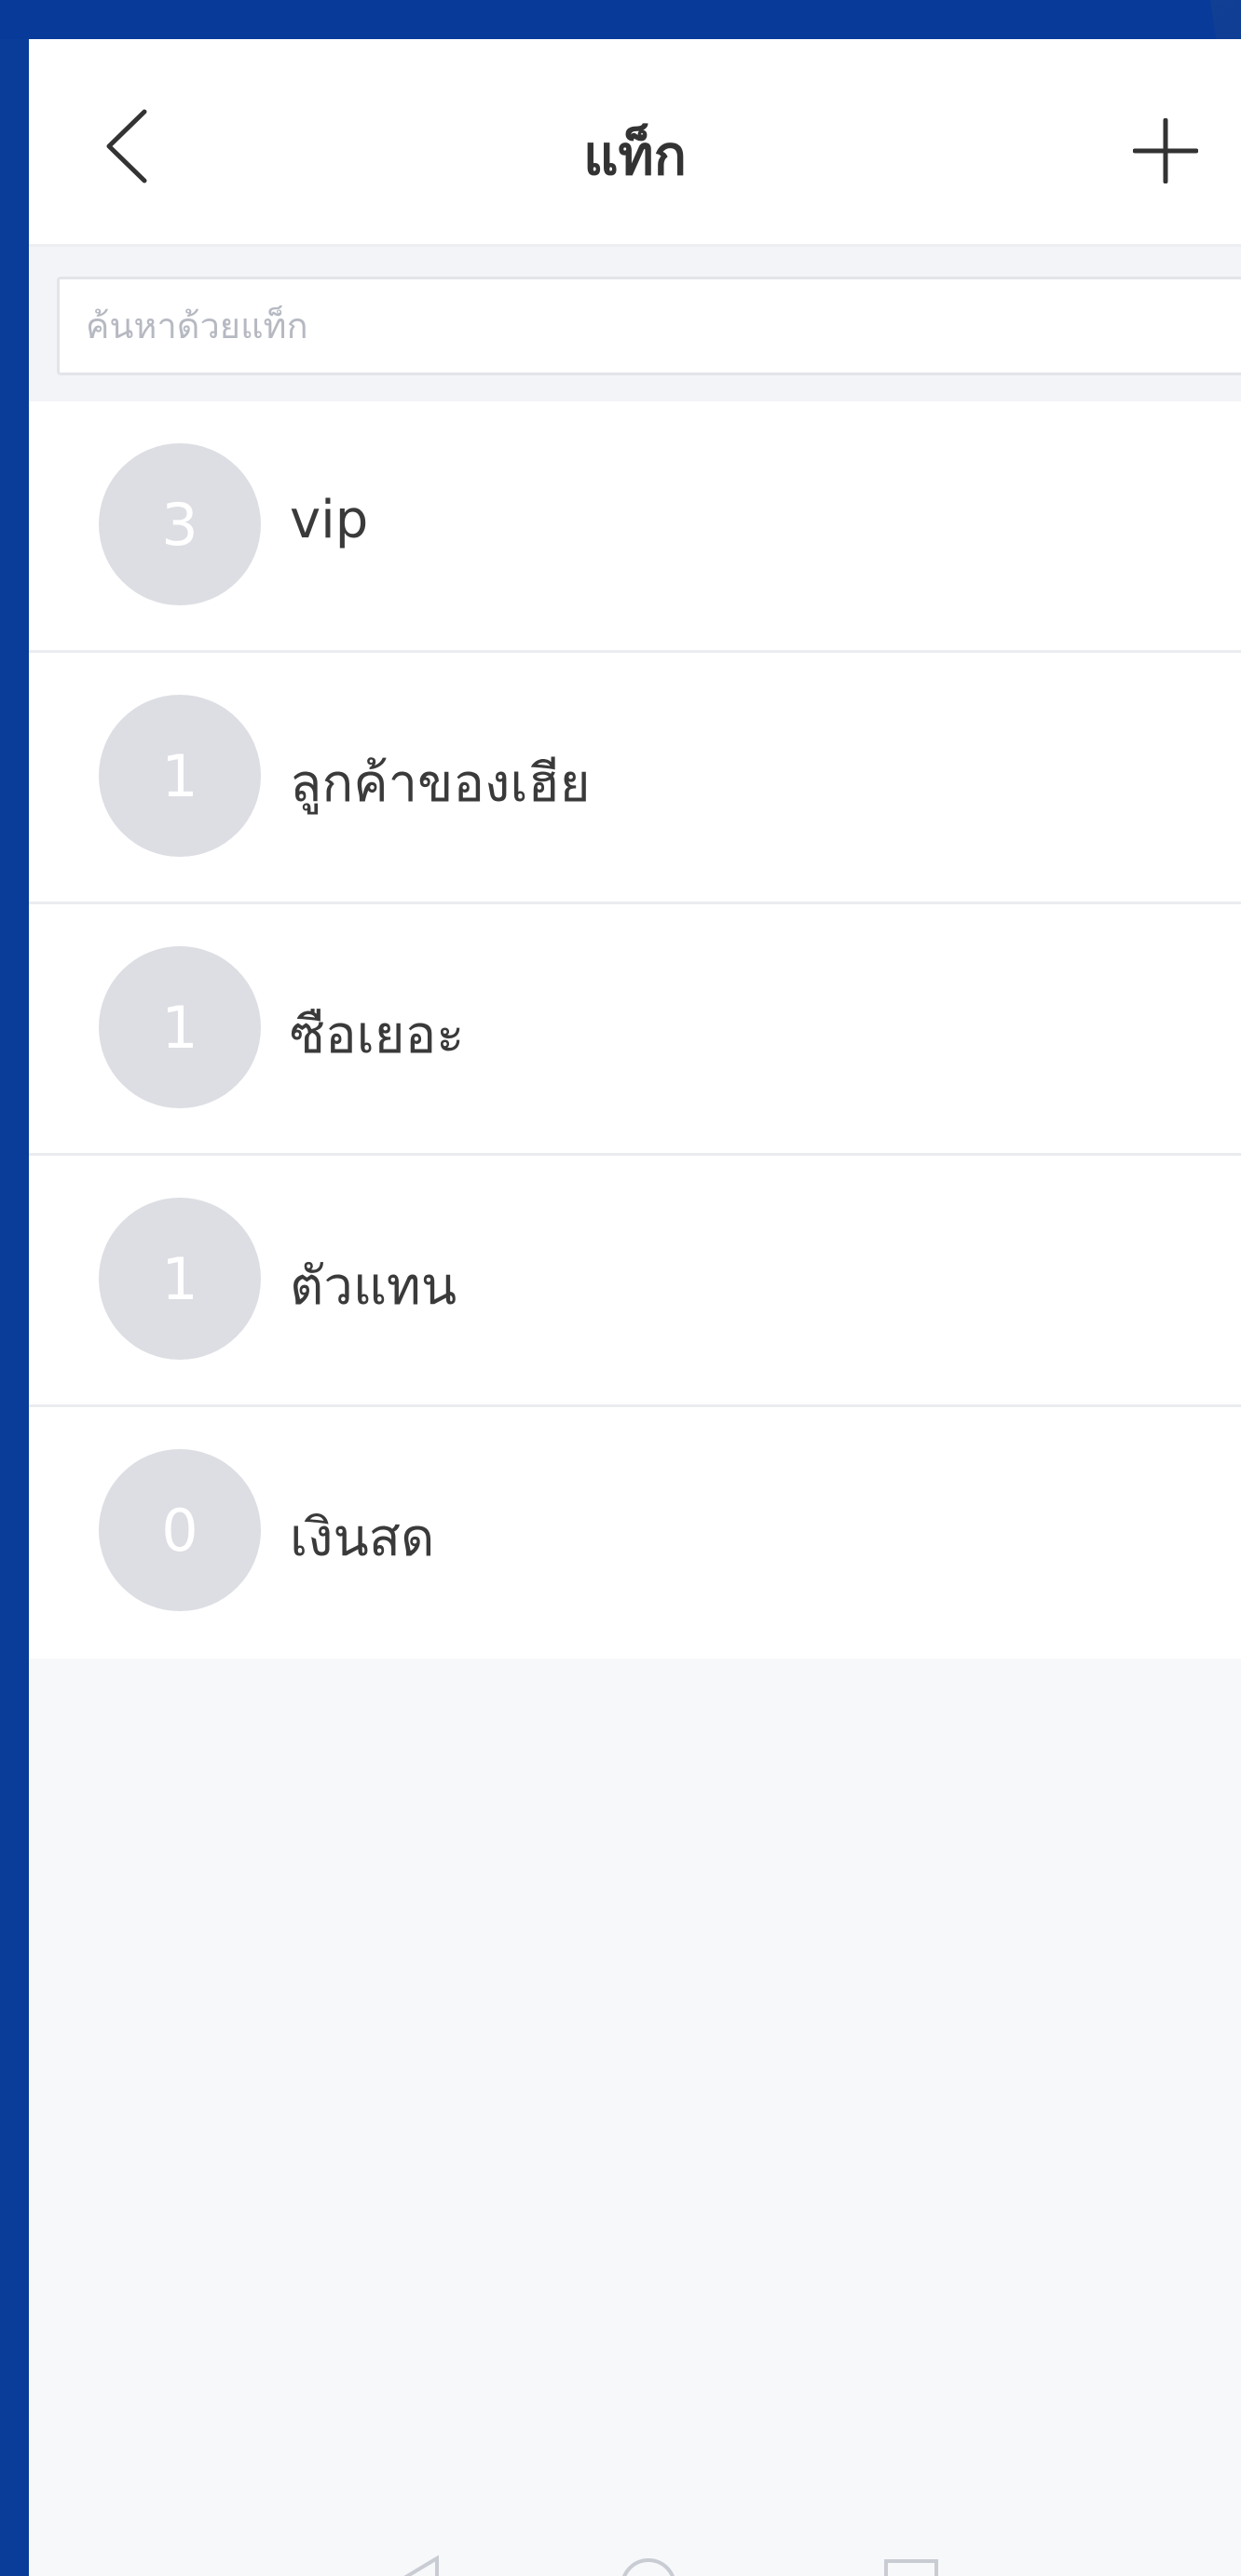  Describe the element at coordinates (373, 1286) in the screenshot. I see `tag-label: ตัวแทน` at that location.